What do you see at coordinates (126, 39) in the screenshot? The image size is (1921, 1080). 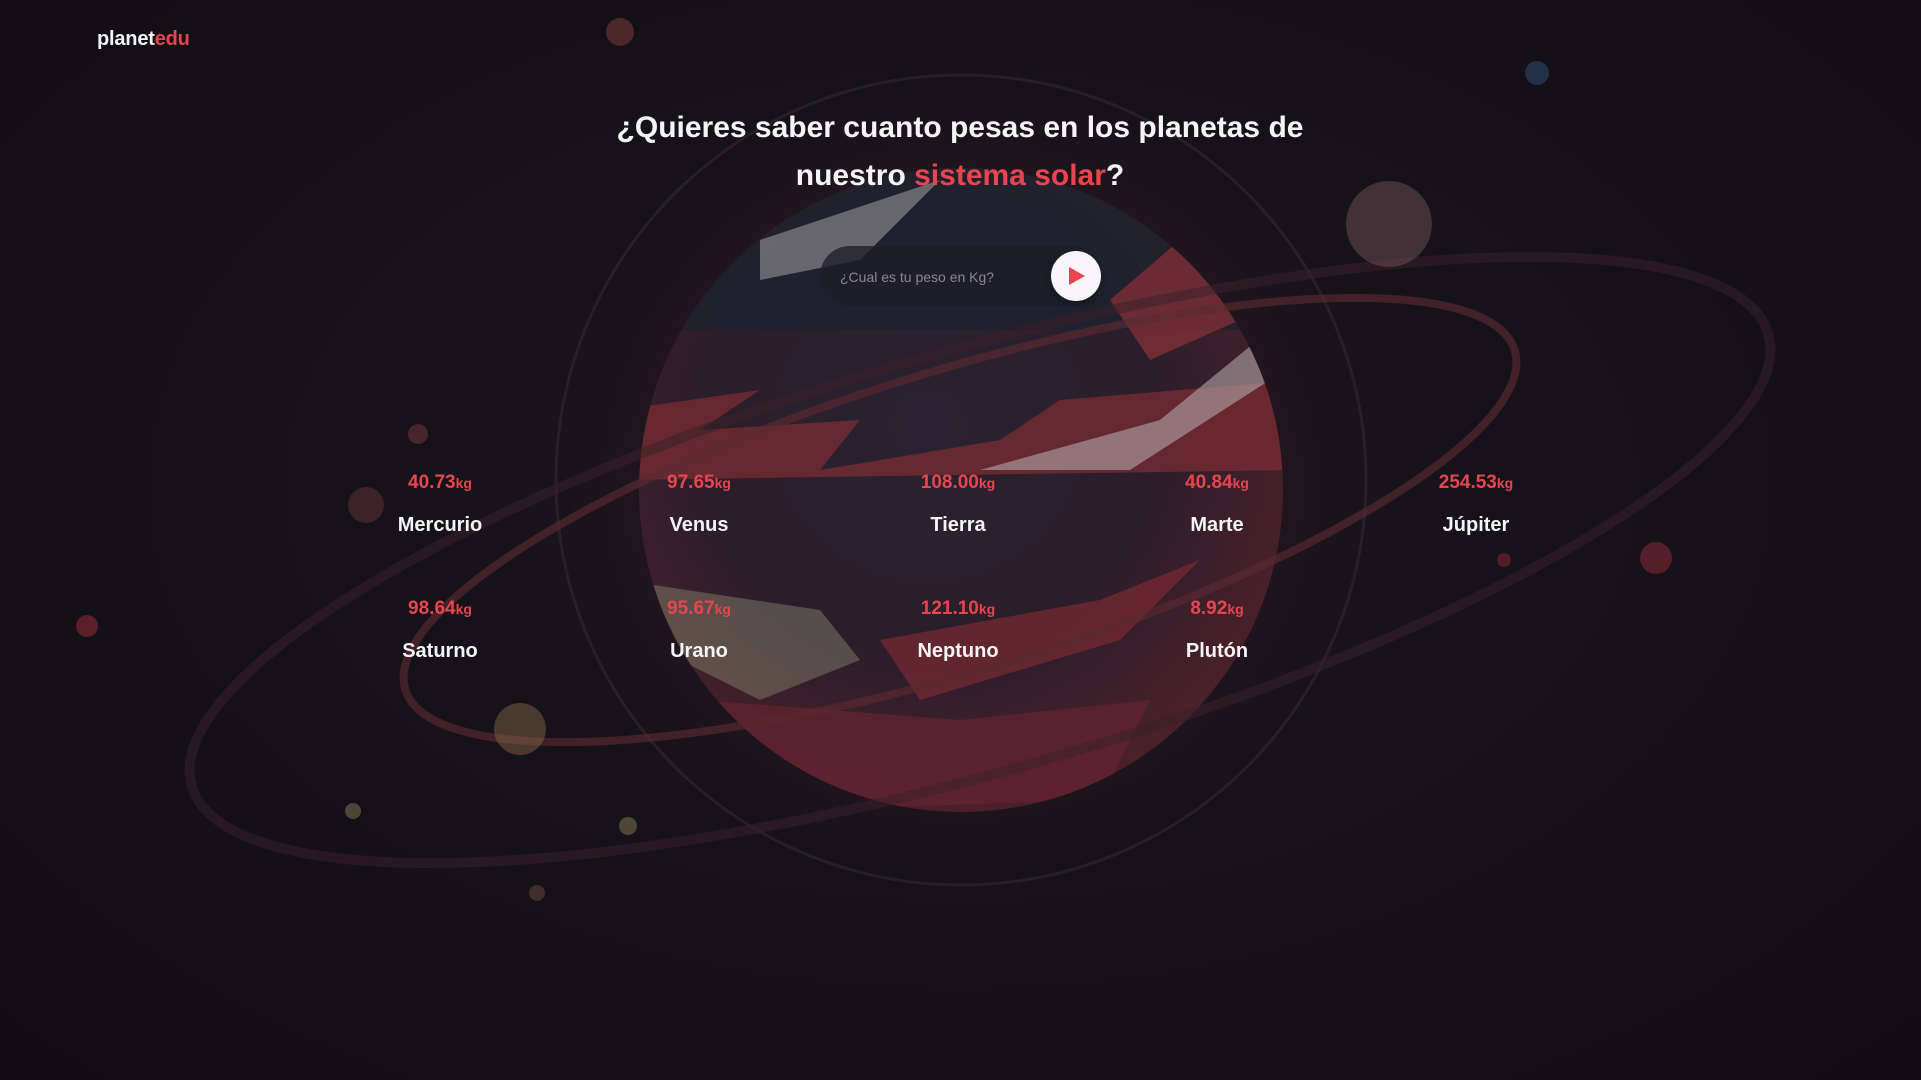 I see `brand-logo-primary: planet` at bounding box center [126, 39].